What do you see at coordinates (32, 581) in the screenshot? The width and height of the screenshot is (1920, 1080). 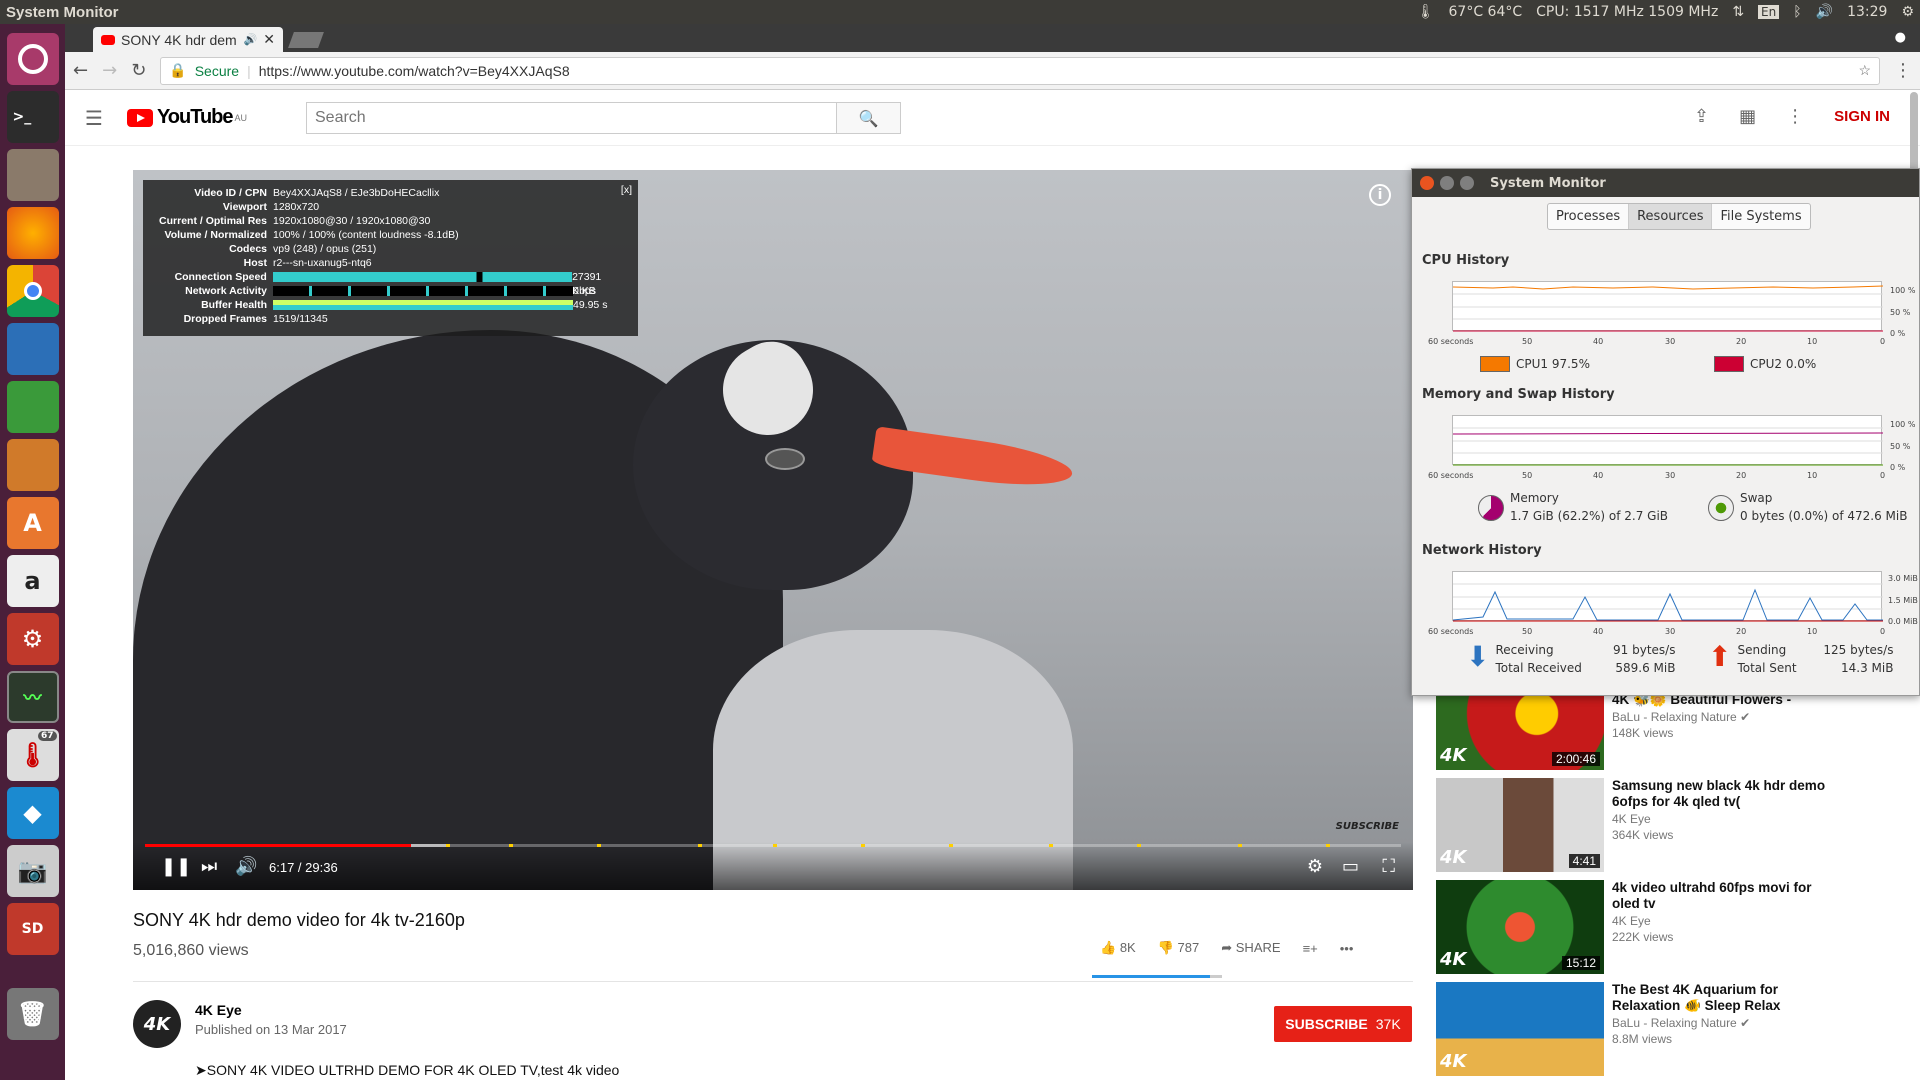 I see `amazon-icon: a` at bounding box center [32, 581].